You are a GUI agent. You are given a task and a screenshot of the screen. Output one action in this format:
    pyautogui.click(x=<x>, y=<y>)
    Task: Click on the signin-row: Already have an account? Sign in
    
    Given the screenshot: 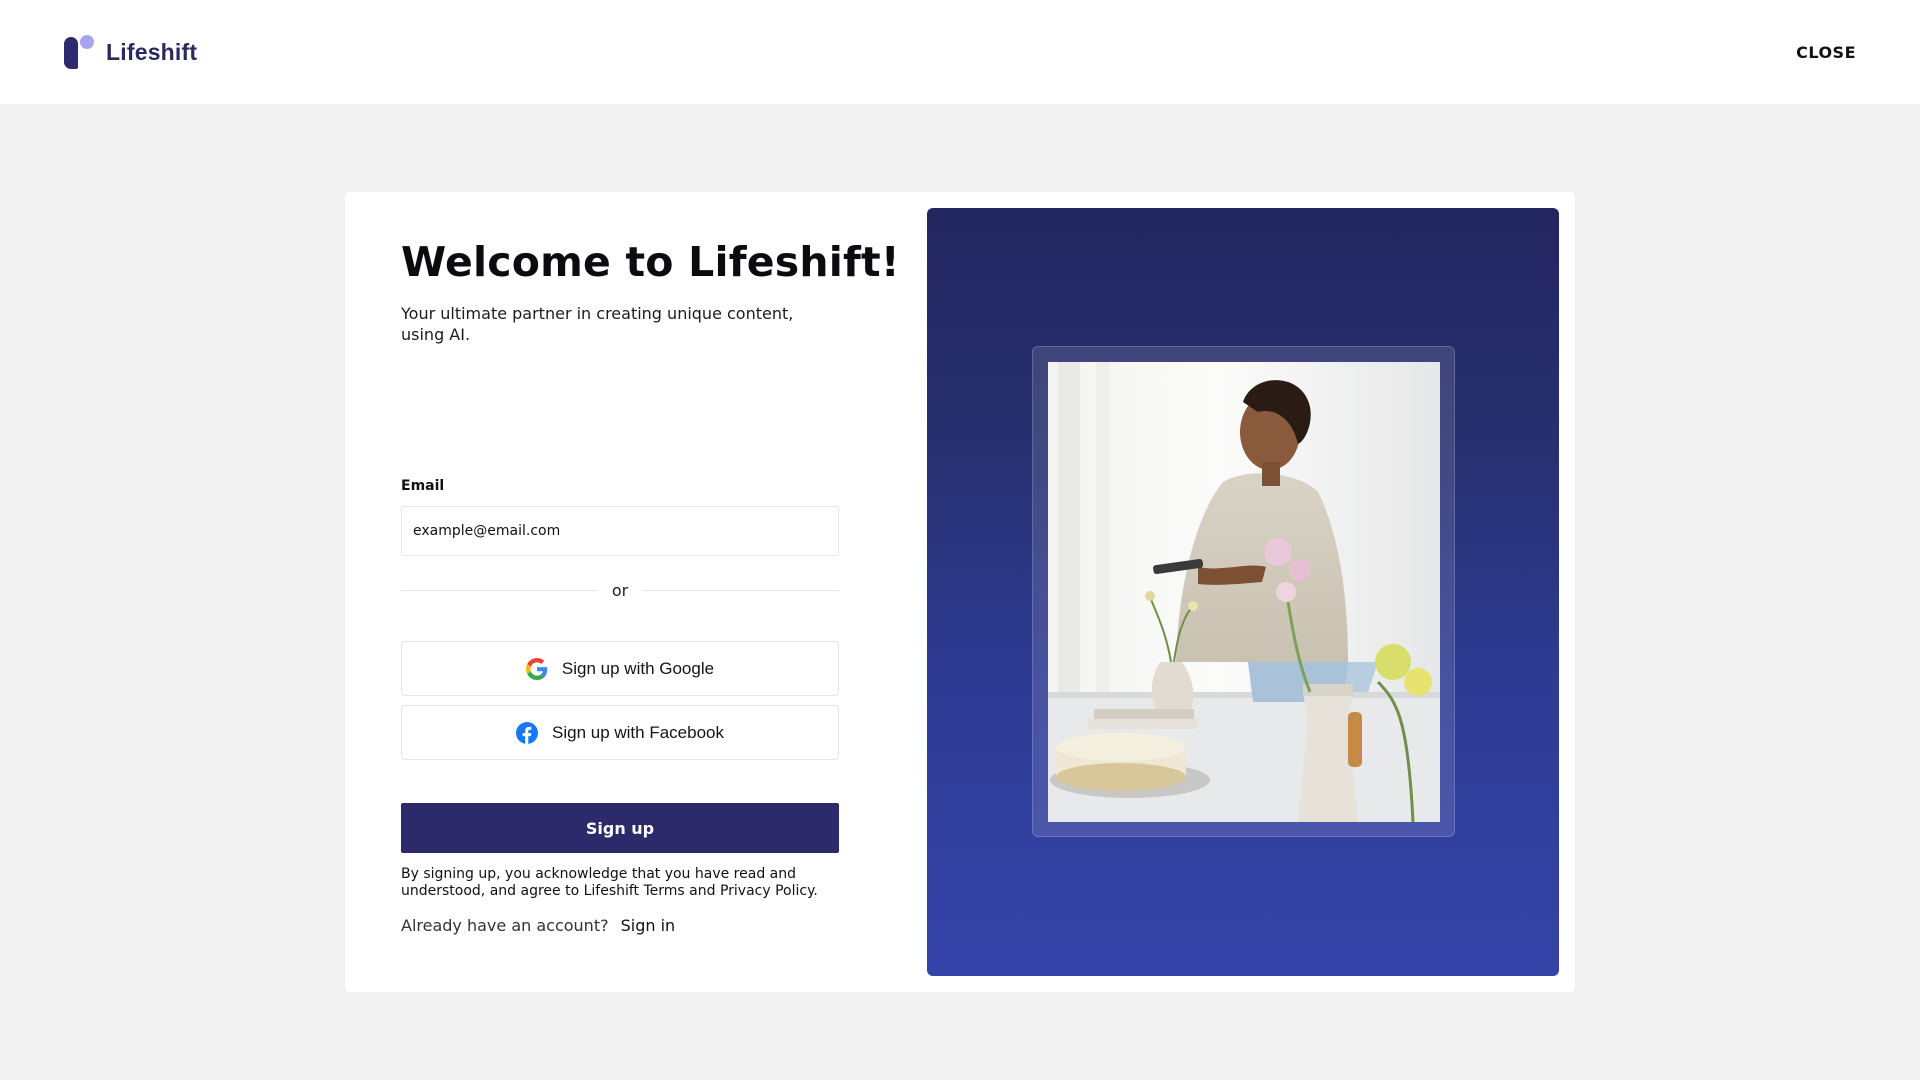 What is the action you would take?
    pyautogui.click(x=538, y=925)
    